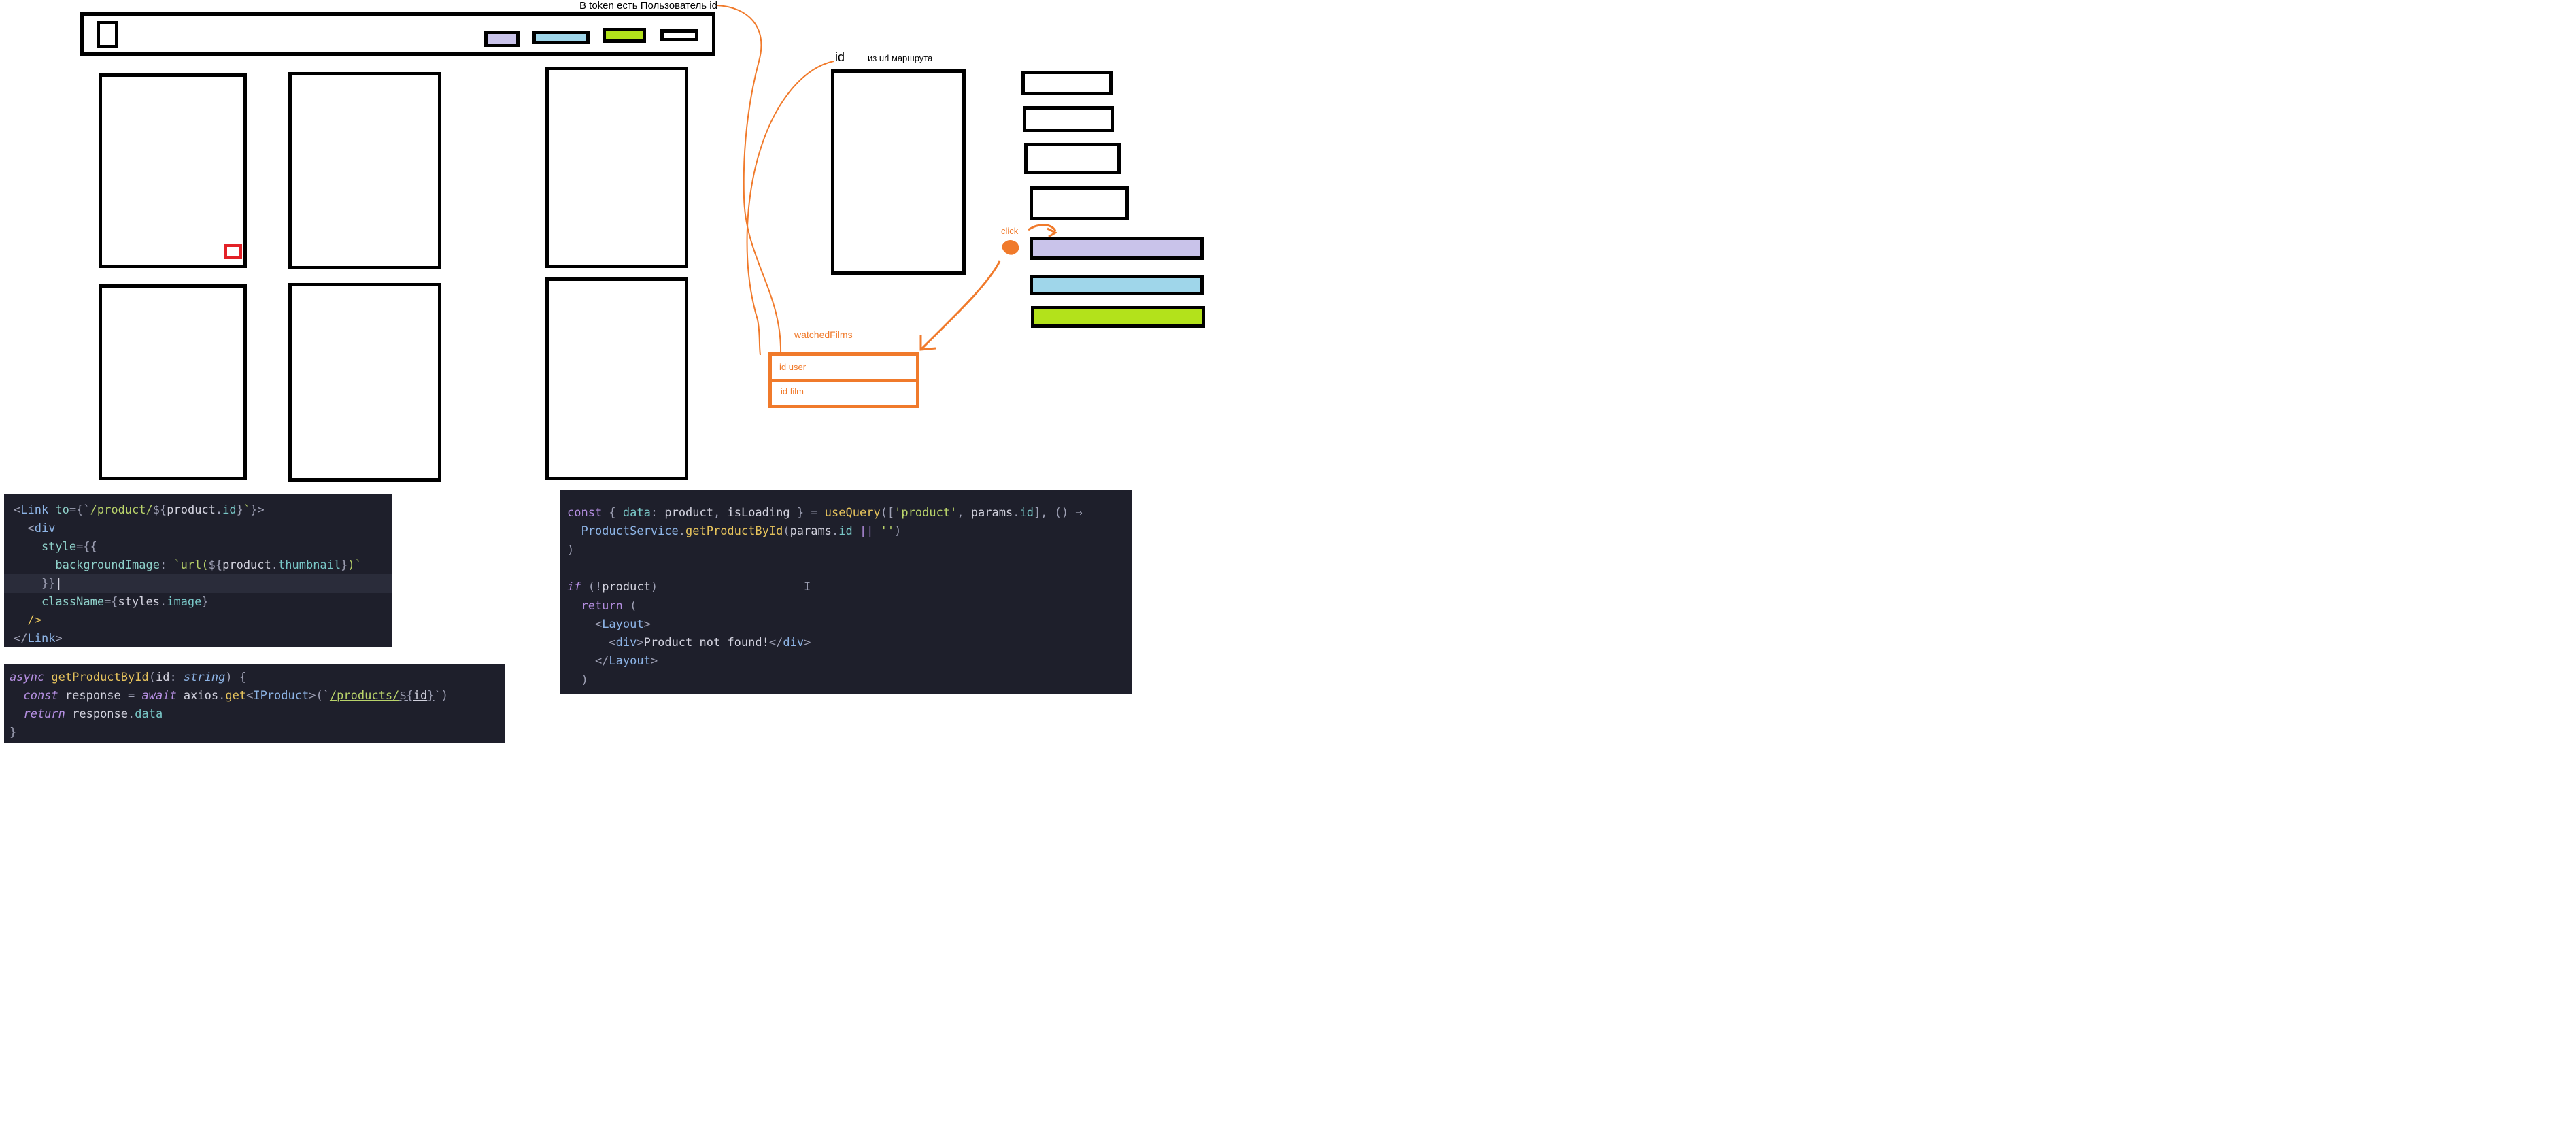 The height and width of the screenshot is (1144, 2576). What do you see at coordinates (58, 510) in the screenshot?
I see `code-token: to` at bounding box center [58, 510].